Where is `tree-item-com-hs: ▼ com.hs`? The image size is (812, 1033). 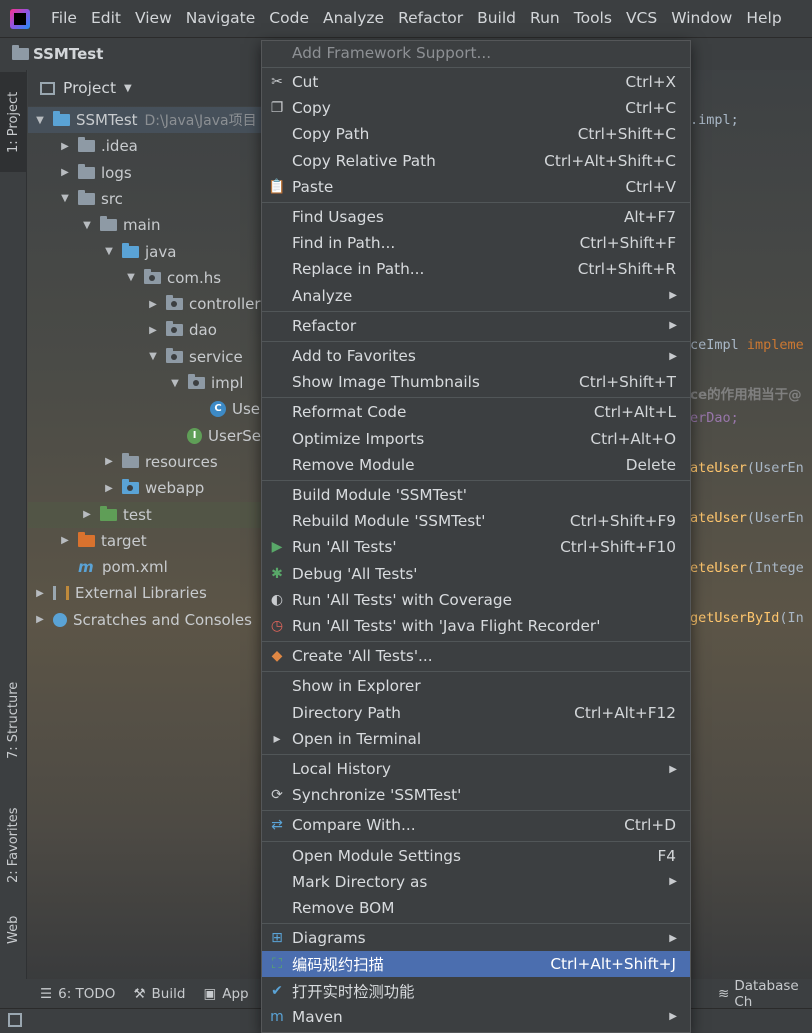
tree-item-com-hs: ▼ com.hs is located at coordinates (144, 278).